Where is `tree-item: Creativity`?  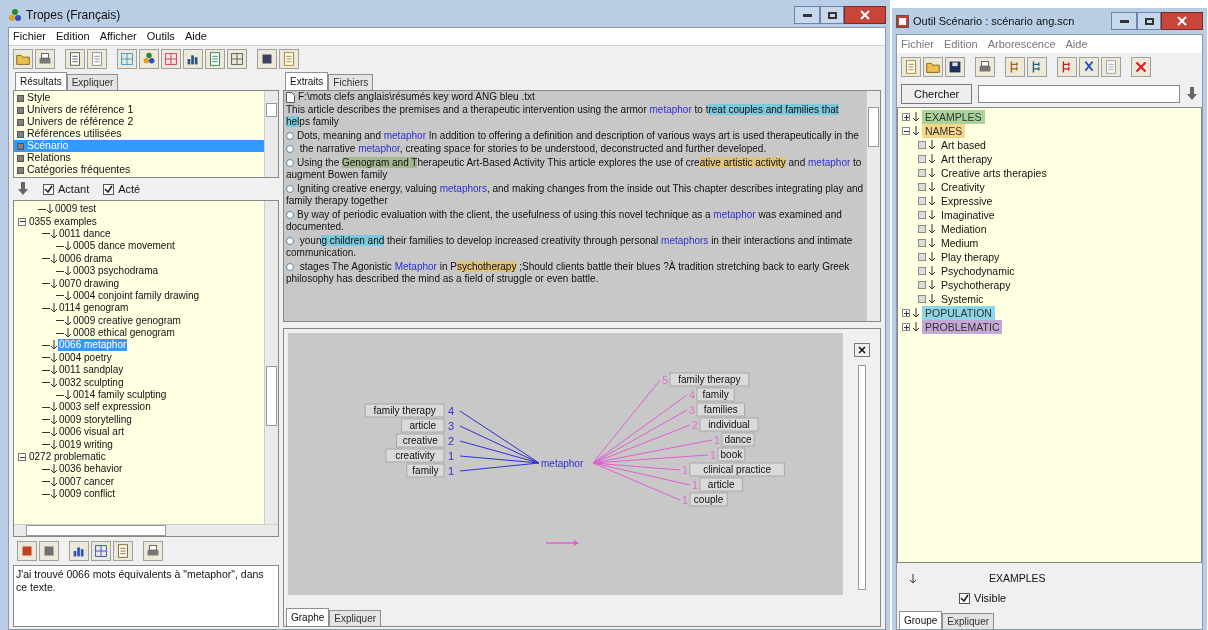 tree-item: Creativity is located at coordinates (961, 187).